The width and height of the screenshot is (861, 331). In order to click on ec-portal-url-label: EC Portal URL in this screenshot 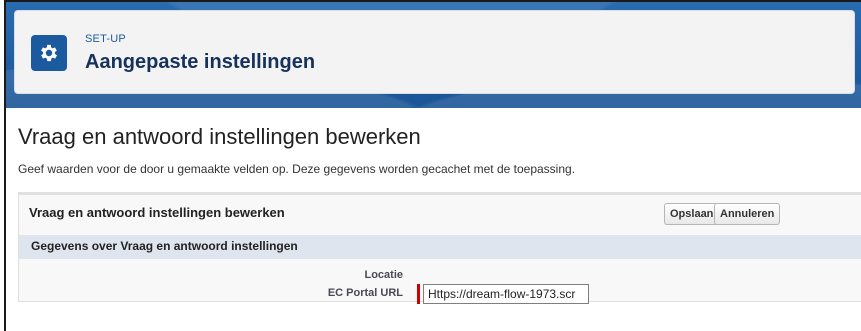, I will do `click(365, 293)`.